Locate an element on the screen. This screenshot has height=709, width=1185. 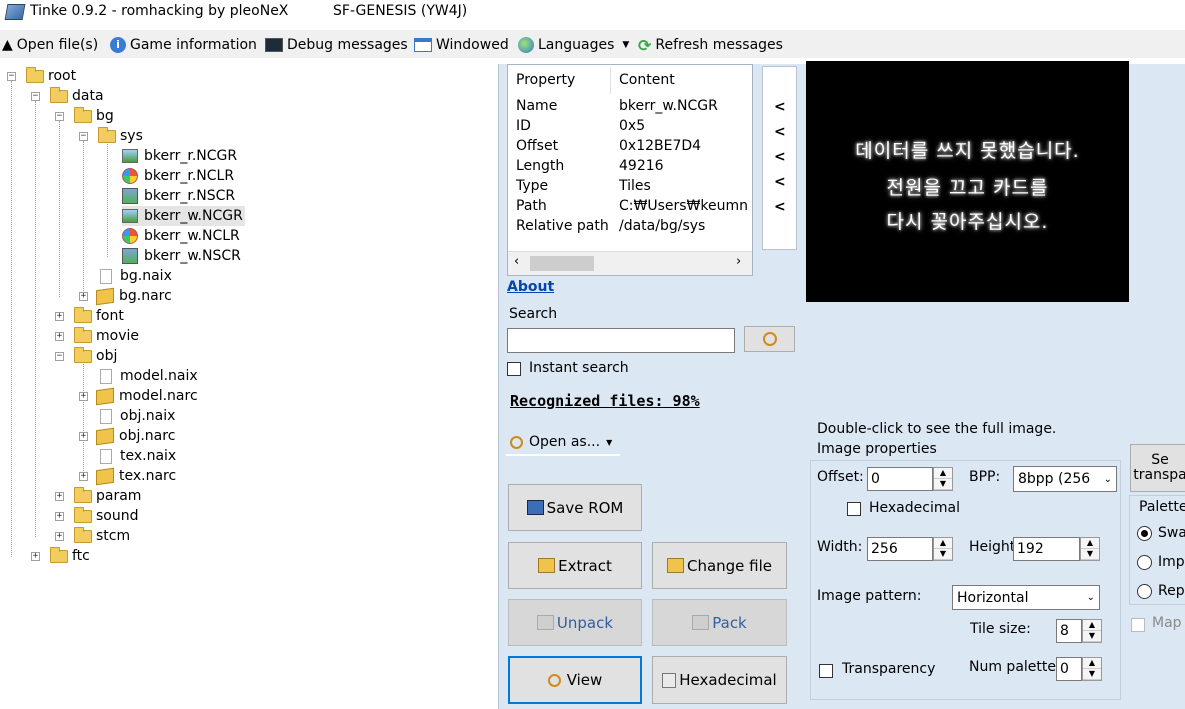
view-button: View is located at coordinates (575, 680).